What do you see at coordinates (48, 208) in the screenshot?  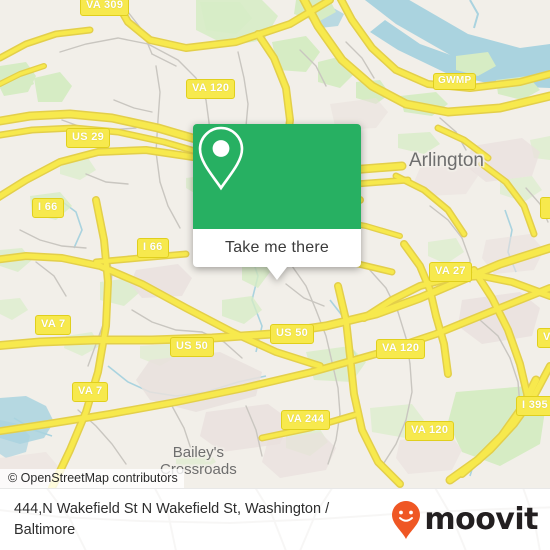 I see `road-shield-i66-w: I 66` at bounding box center [48, 208].